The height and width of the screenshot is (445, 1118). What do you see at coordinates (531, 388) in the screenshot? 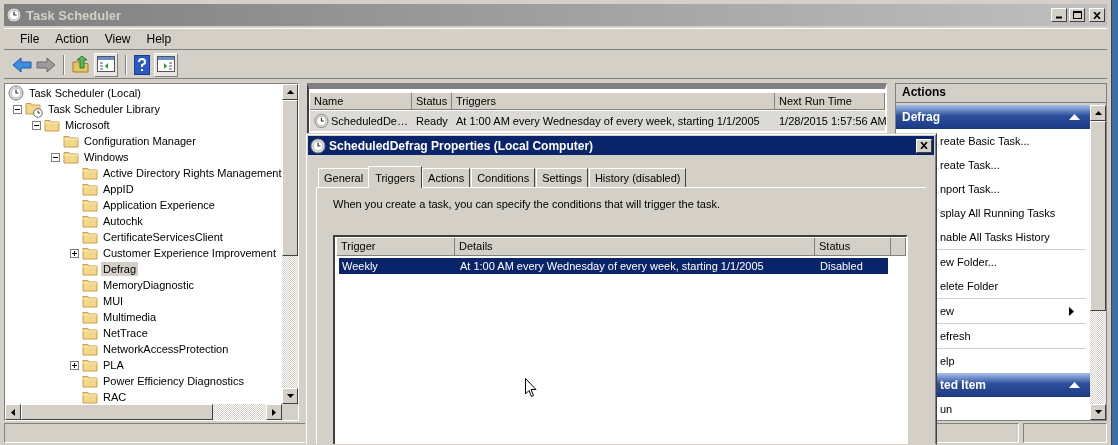
I see `cursor-icon` at bounding box center [531, 388].